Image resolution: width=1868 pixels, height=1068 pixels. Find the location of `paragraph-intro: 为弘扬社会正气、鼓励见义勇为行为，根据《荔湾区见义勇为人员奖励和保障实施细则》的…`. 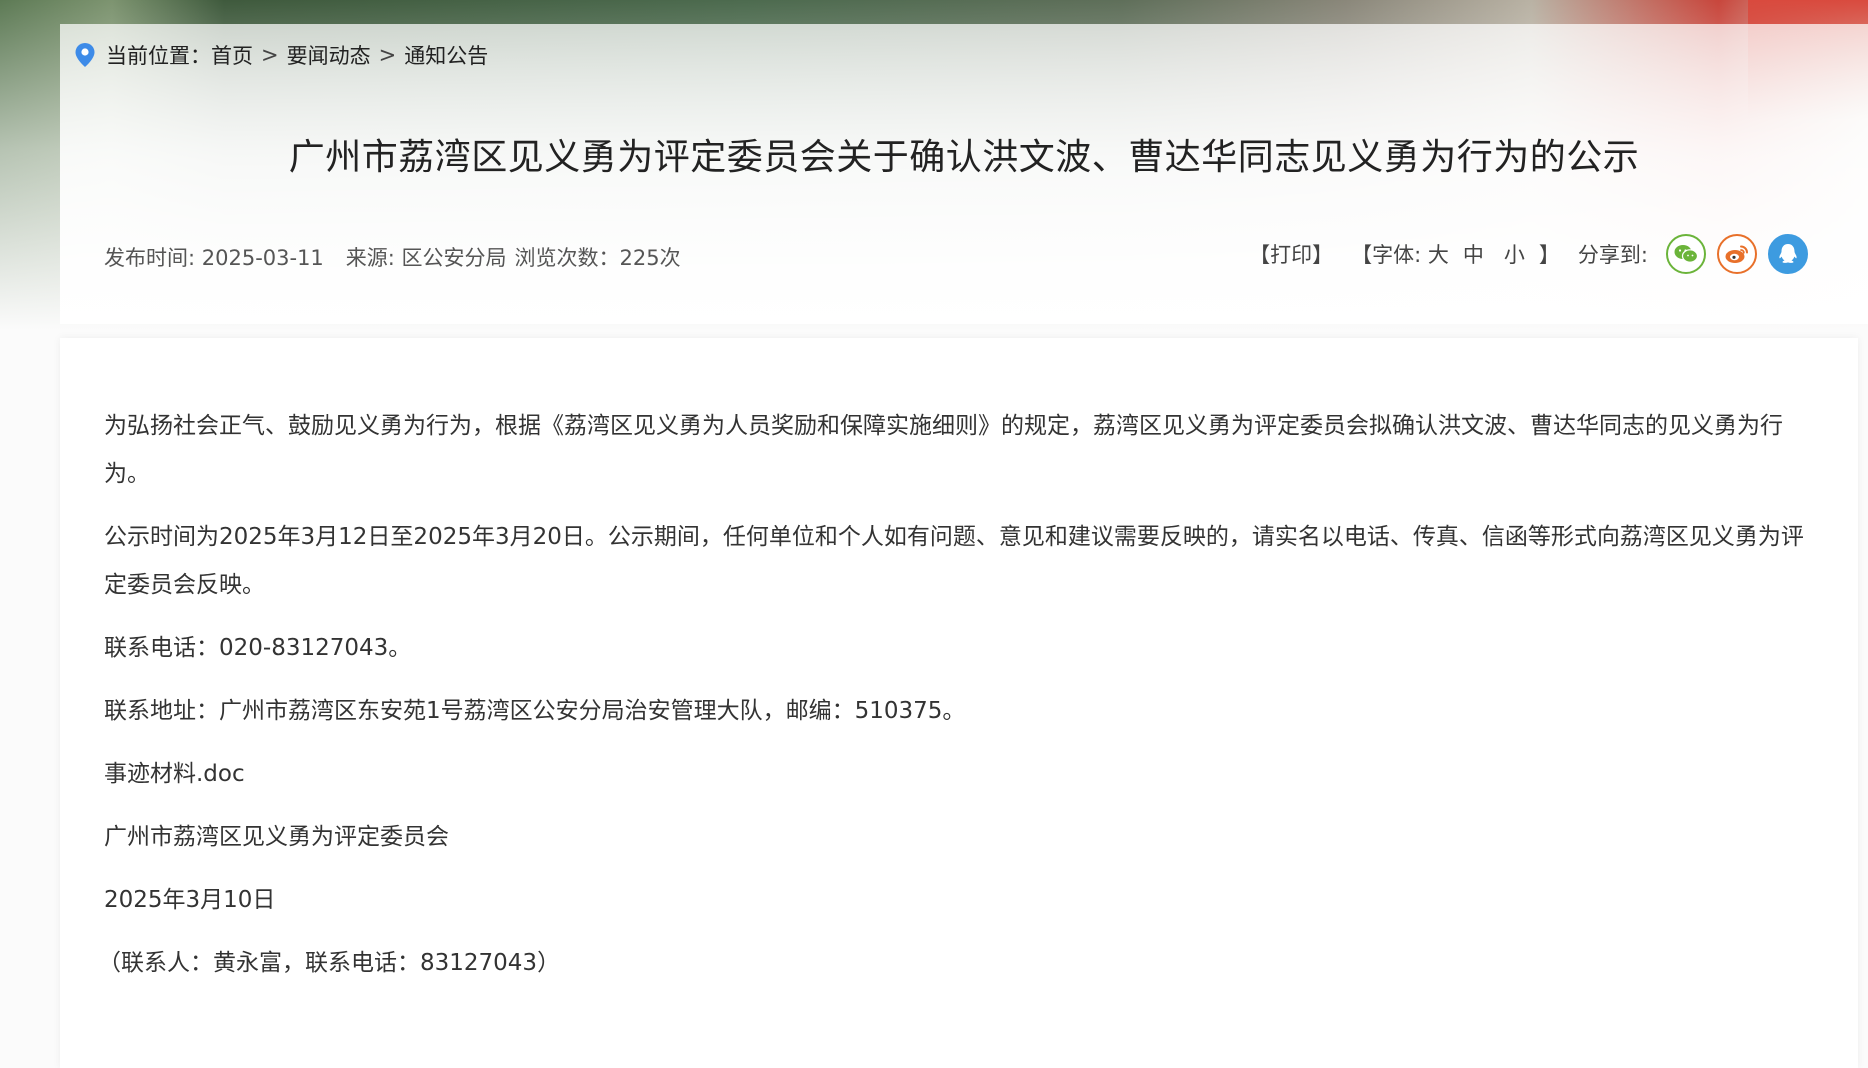

paragraph-intro: 为弘扬社会正气、鼓励见义勇为行为，根据《荔湾区见义勇为人员奖励和保障实施细则》的… is located at coordinates (943, 450).